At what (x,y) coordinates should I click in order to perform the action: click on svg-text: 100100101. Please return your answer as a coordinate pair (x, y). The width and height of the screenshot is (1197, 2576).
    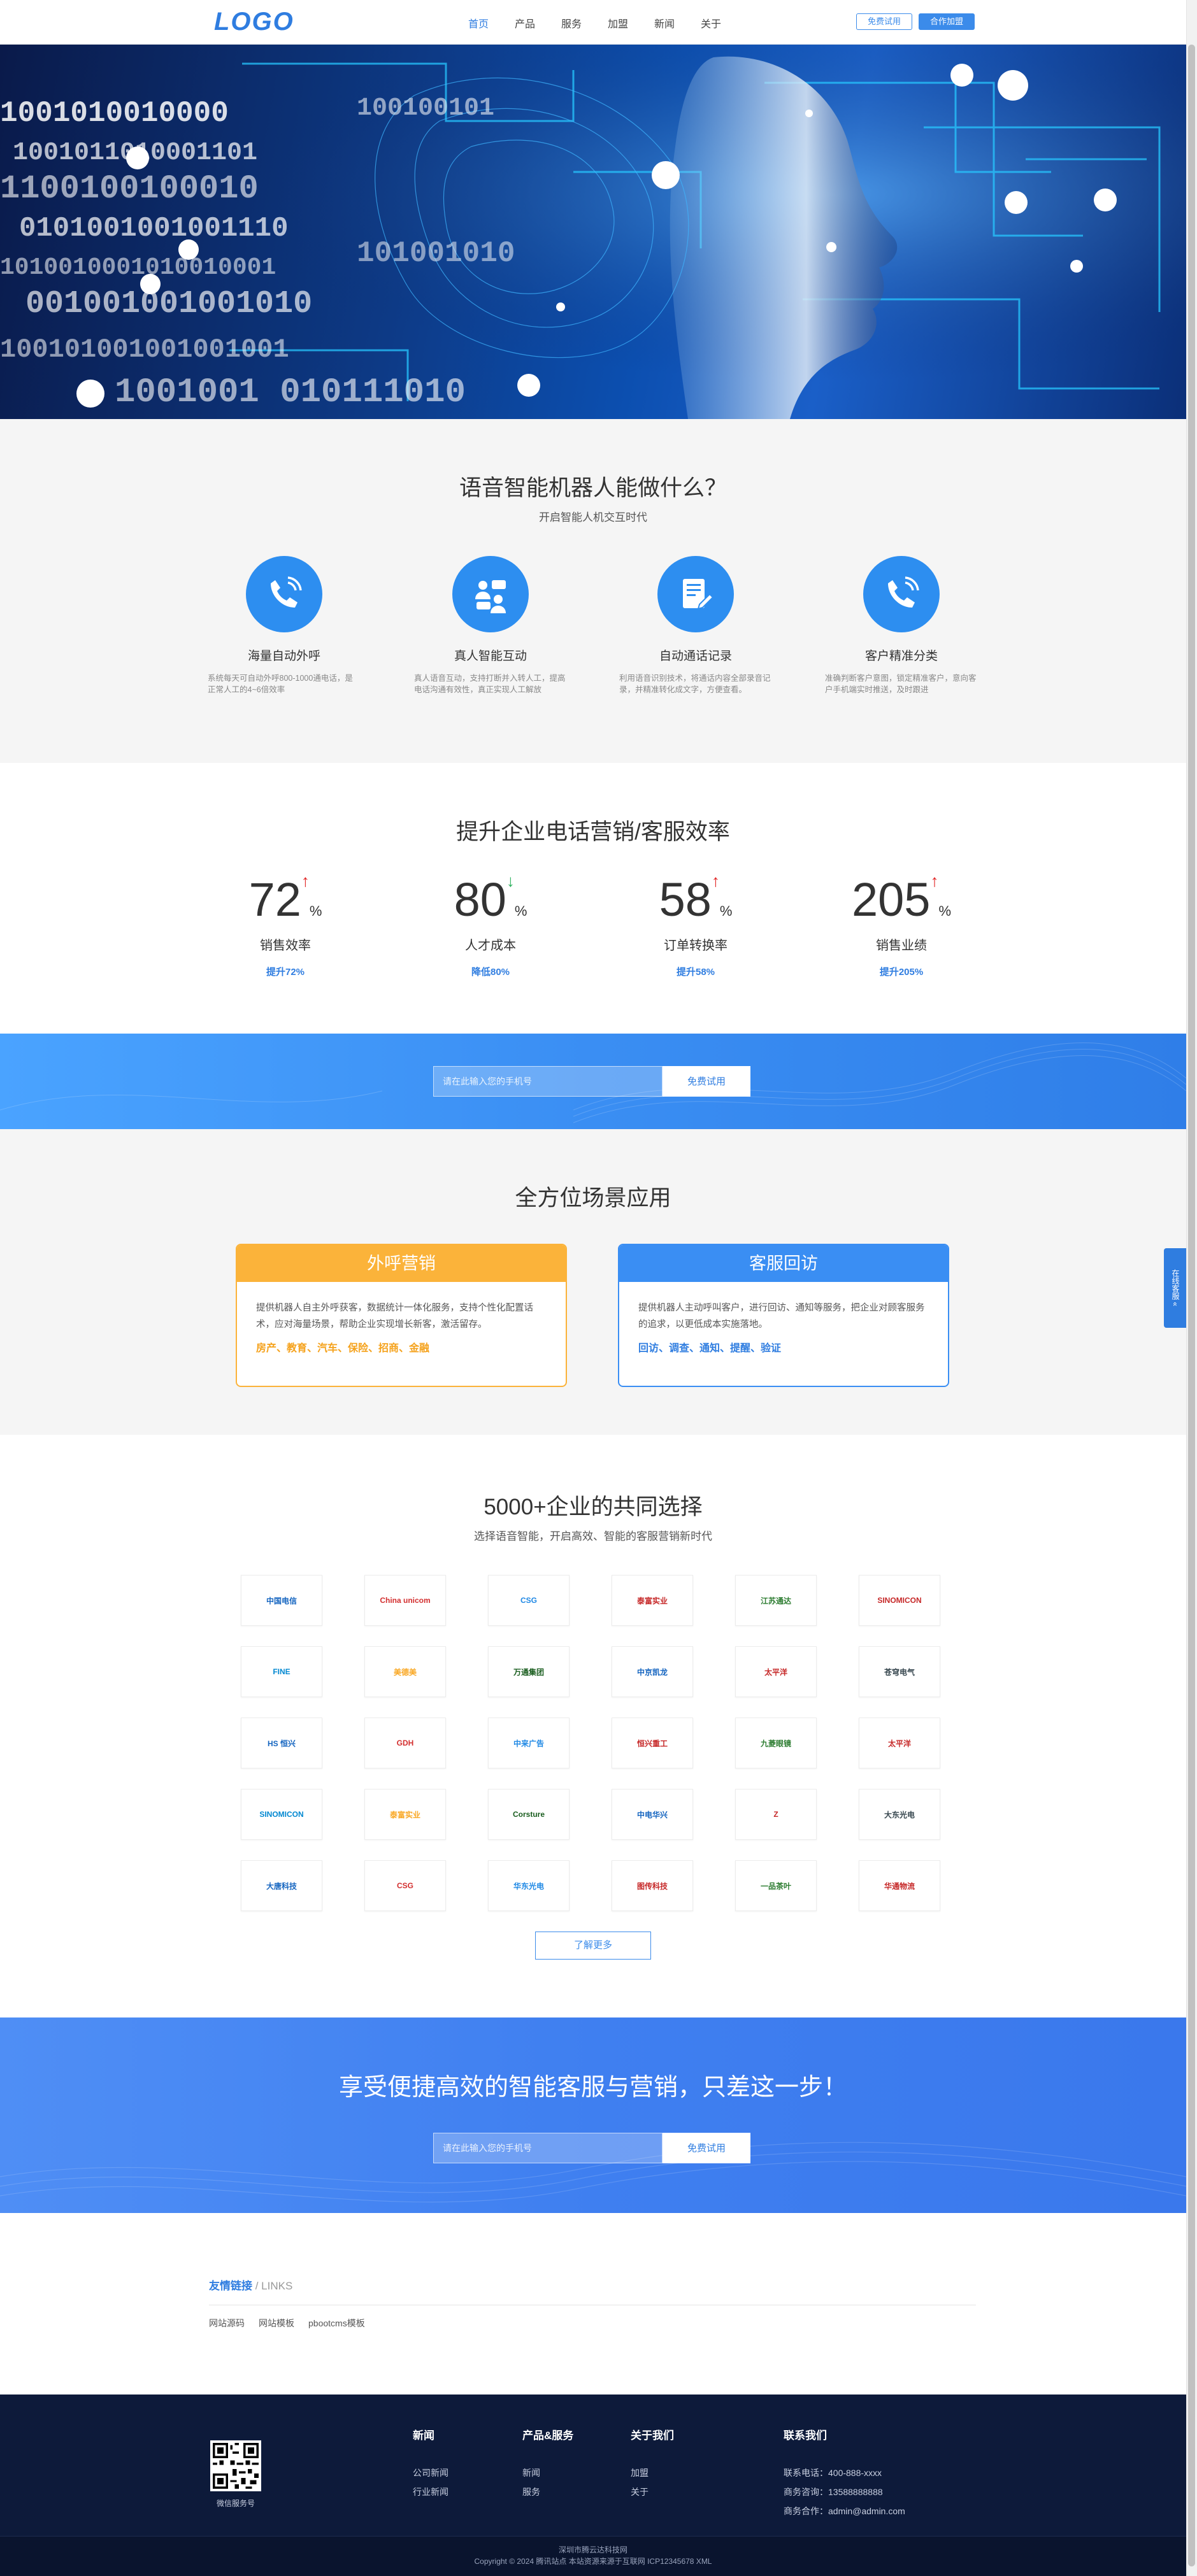
    Looking at the image, I should click on (425, 109).